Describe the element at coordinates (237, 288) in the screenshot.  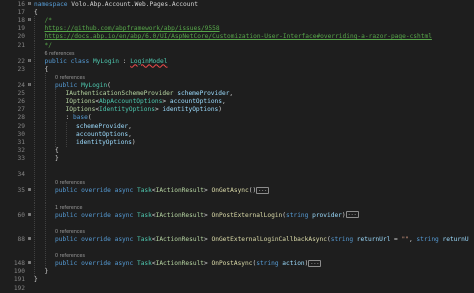
I see `code-line: 192` at that location.